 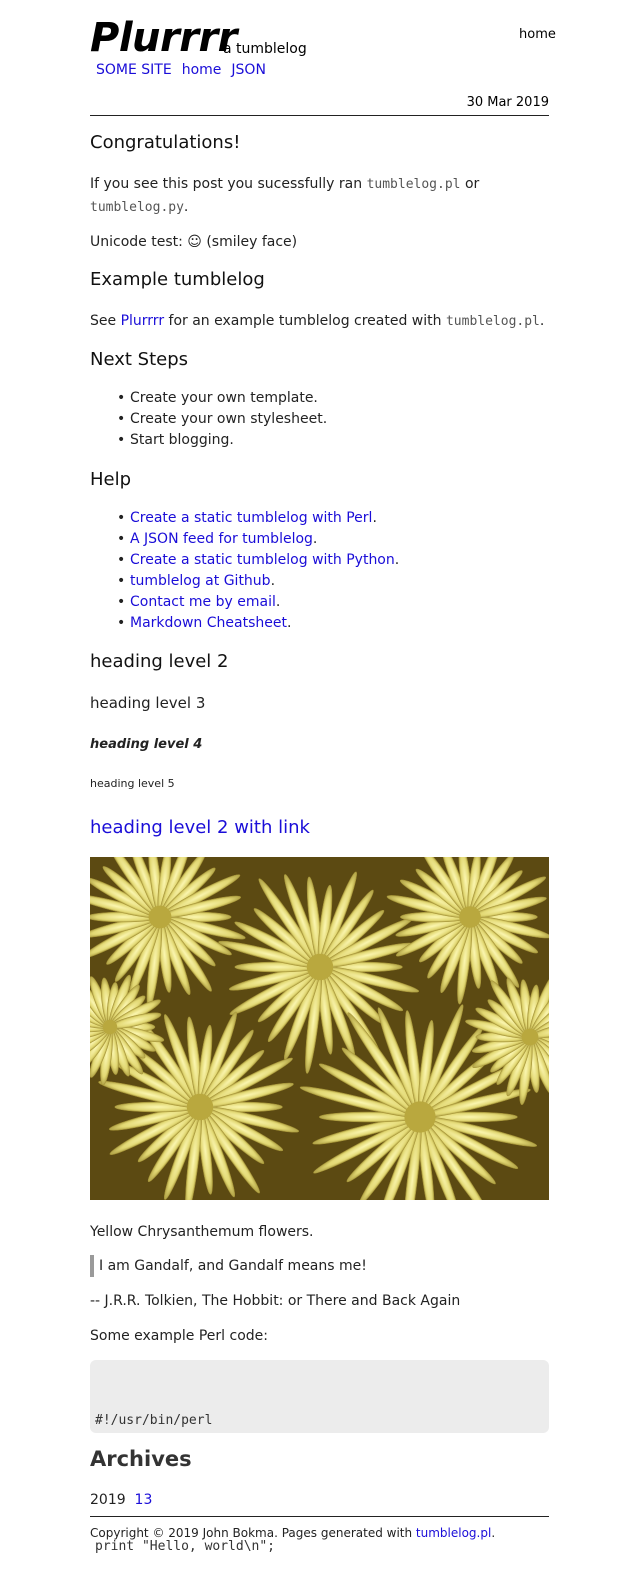 What do you see at coordinates (222, 440) in the screenshot?
I see `list-item: Start blogging.` at bounding box center [222, 440].